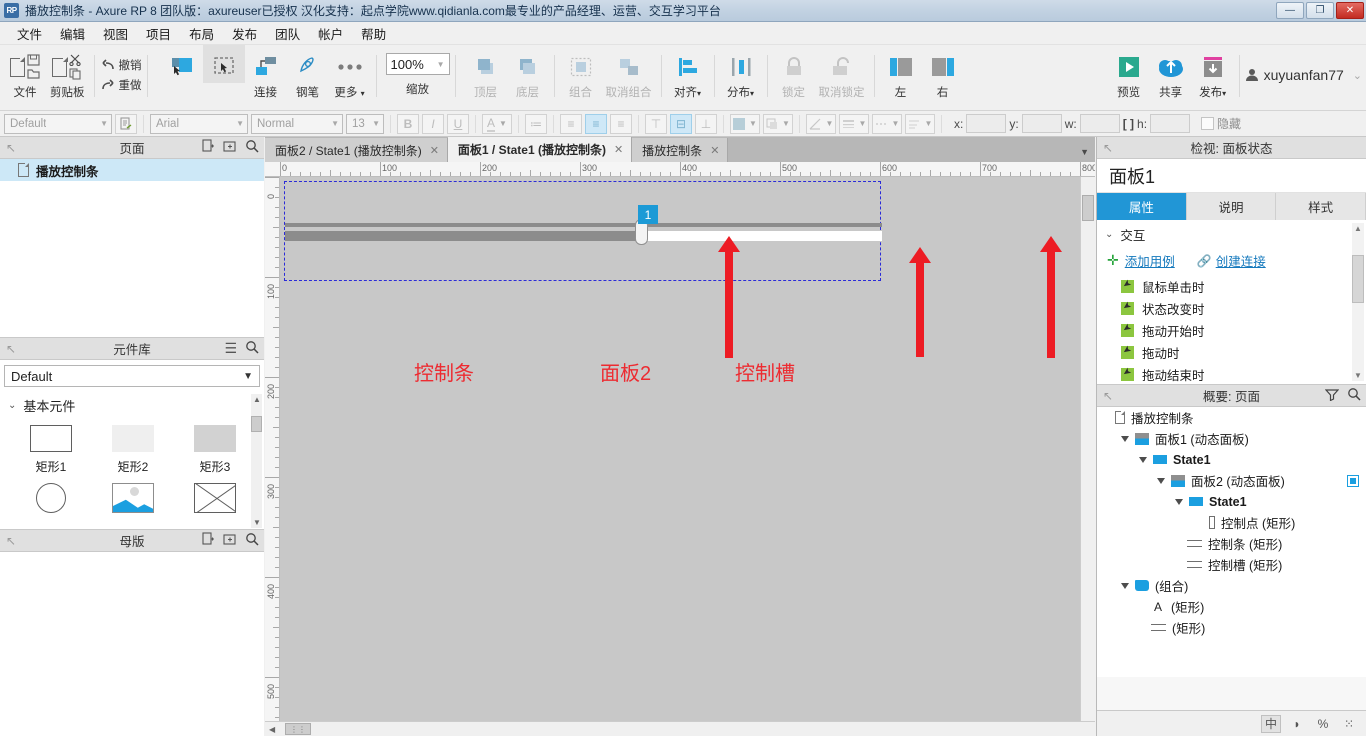 This screenshot has width=1366, height=736. I want to click on create-link-link: 创建连接, so click(1241, 260).